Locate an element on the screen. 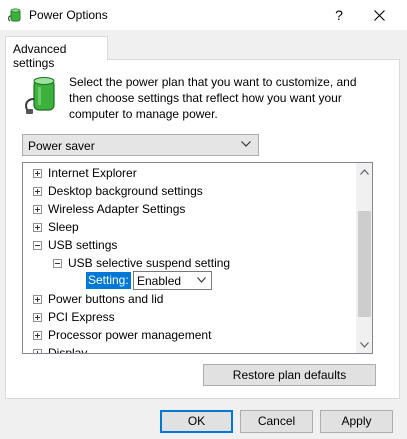 Image resolution: width=407 pixels, height=439 pixels. tree-item-label: Sleep is located at coordinates (63, 227).